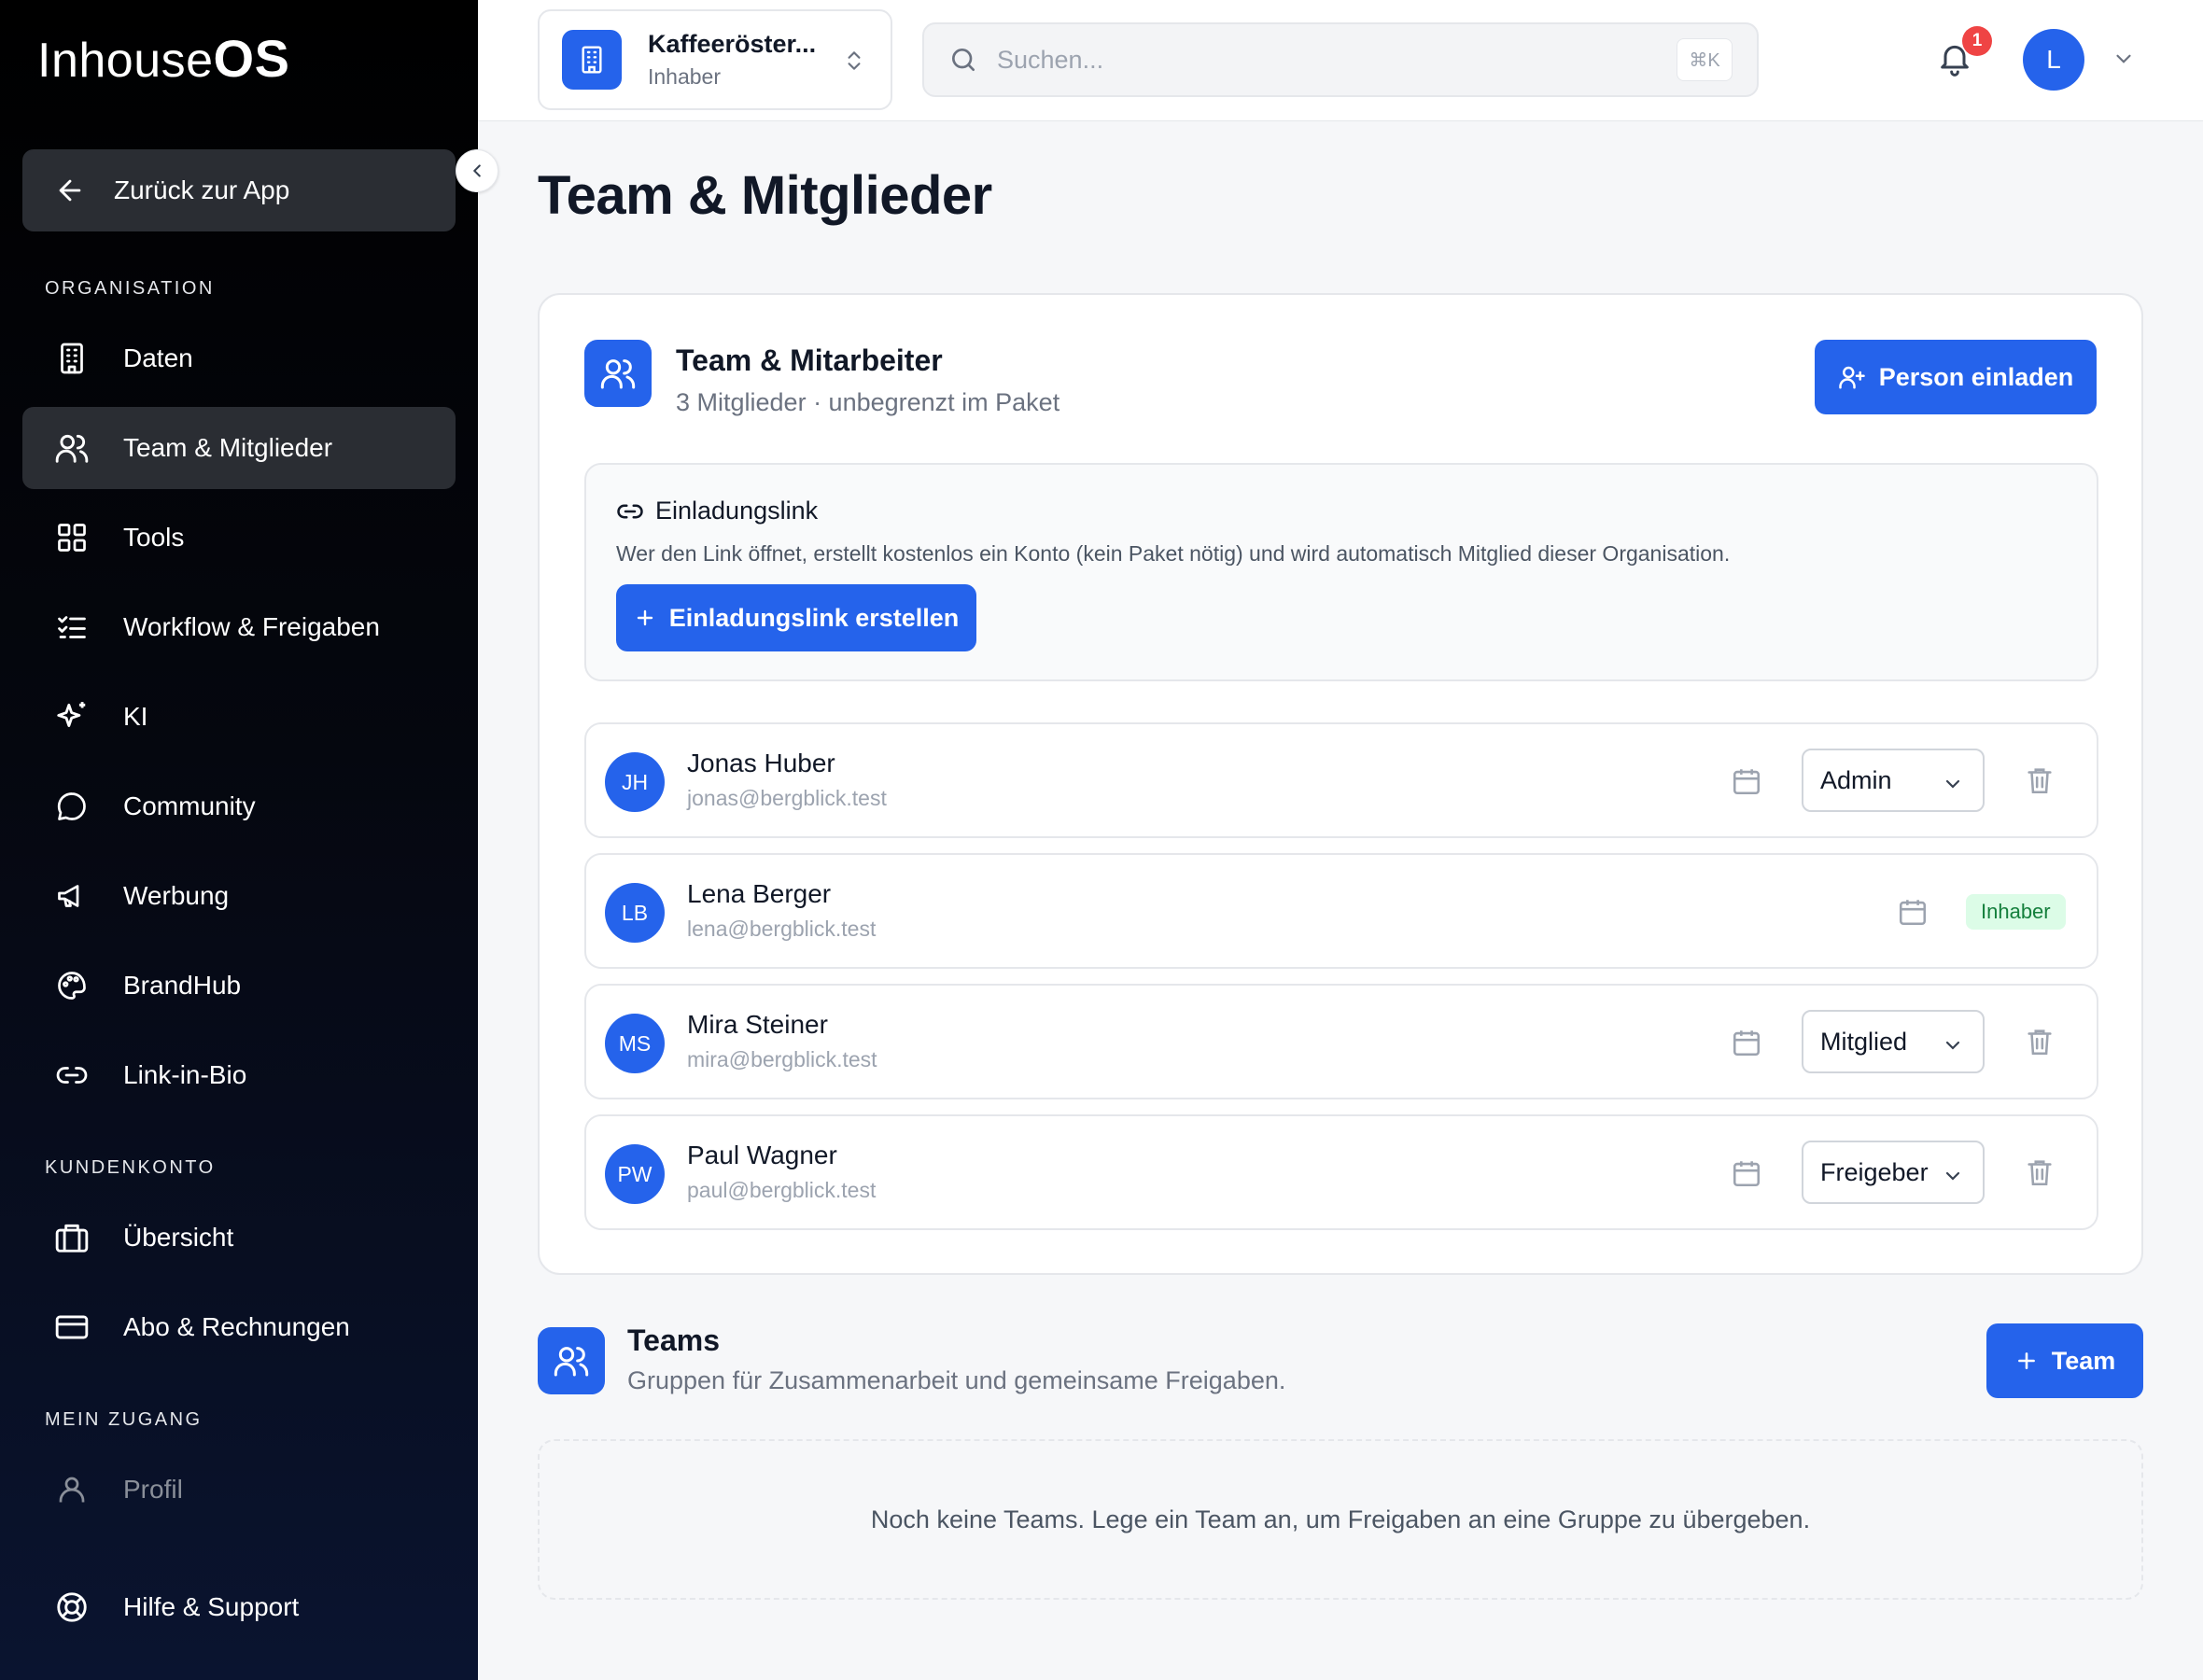 This screenshot has height=1680, width=2203. What do you see at coordinates (239, 358) in the screenshot?
I see `sidebar-item-daten: Daten` at bounding box center [239, 358].